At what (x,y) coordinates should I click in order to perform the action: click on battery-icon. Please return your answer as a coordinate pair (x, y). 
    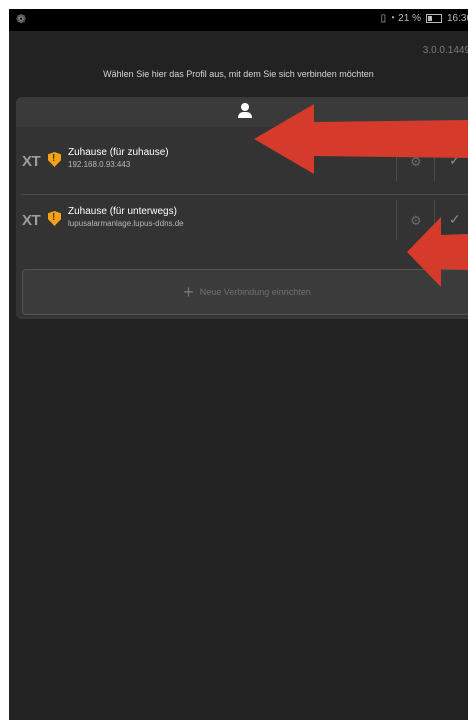
    Looking at the image, I should click on (433, 18).